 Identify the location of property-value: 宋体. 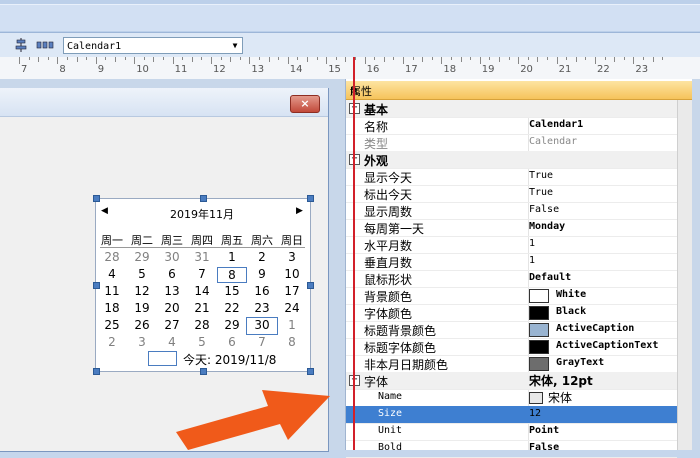
(560, 397).